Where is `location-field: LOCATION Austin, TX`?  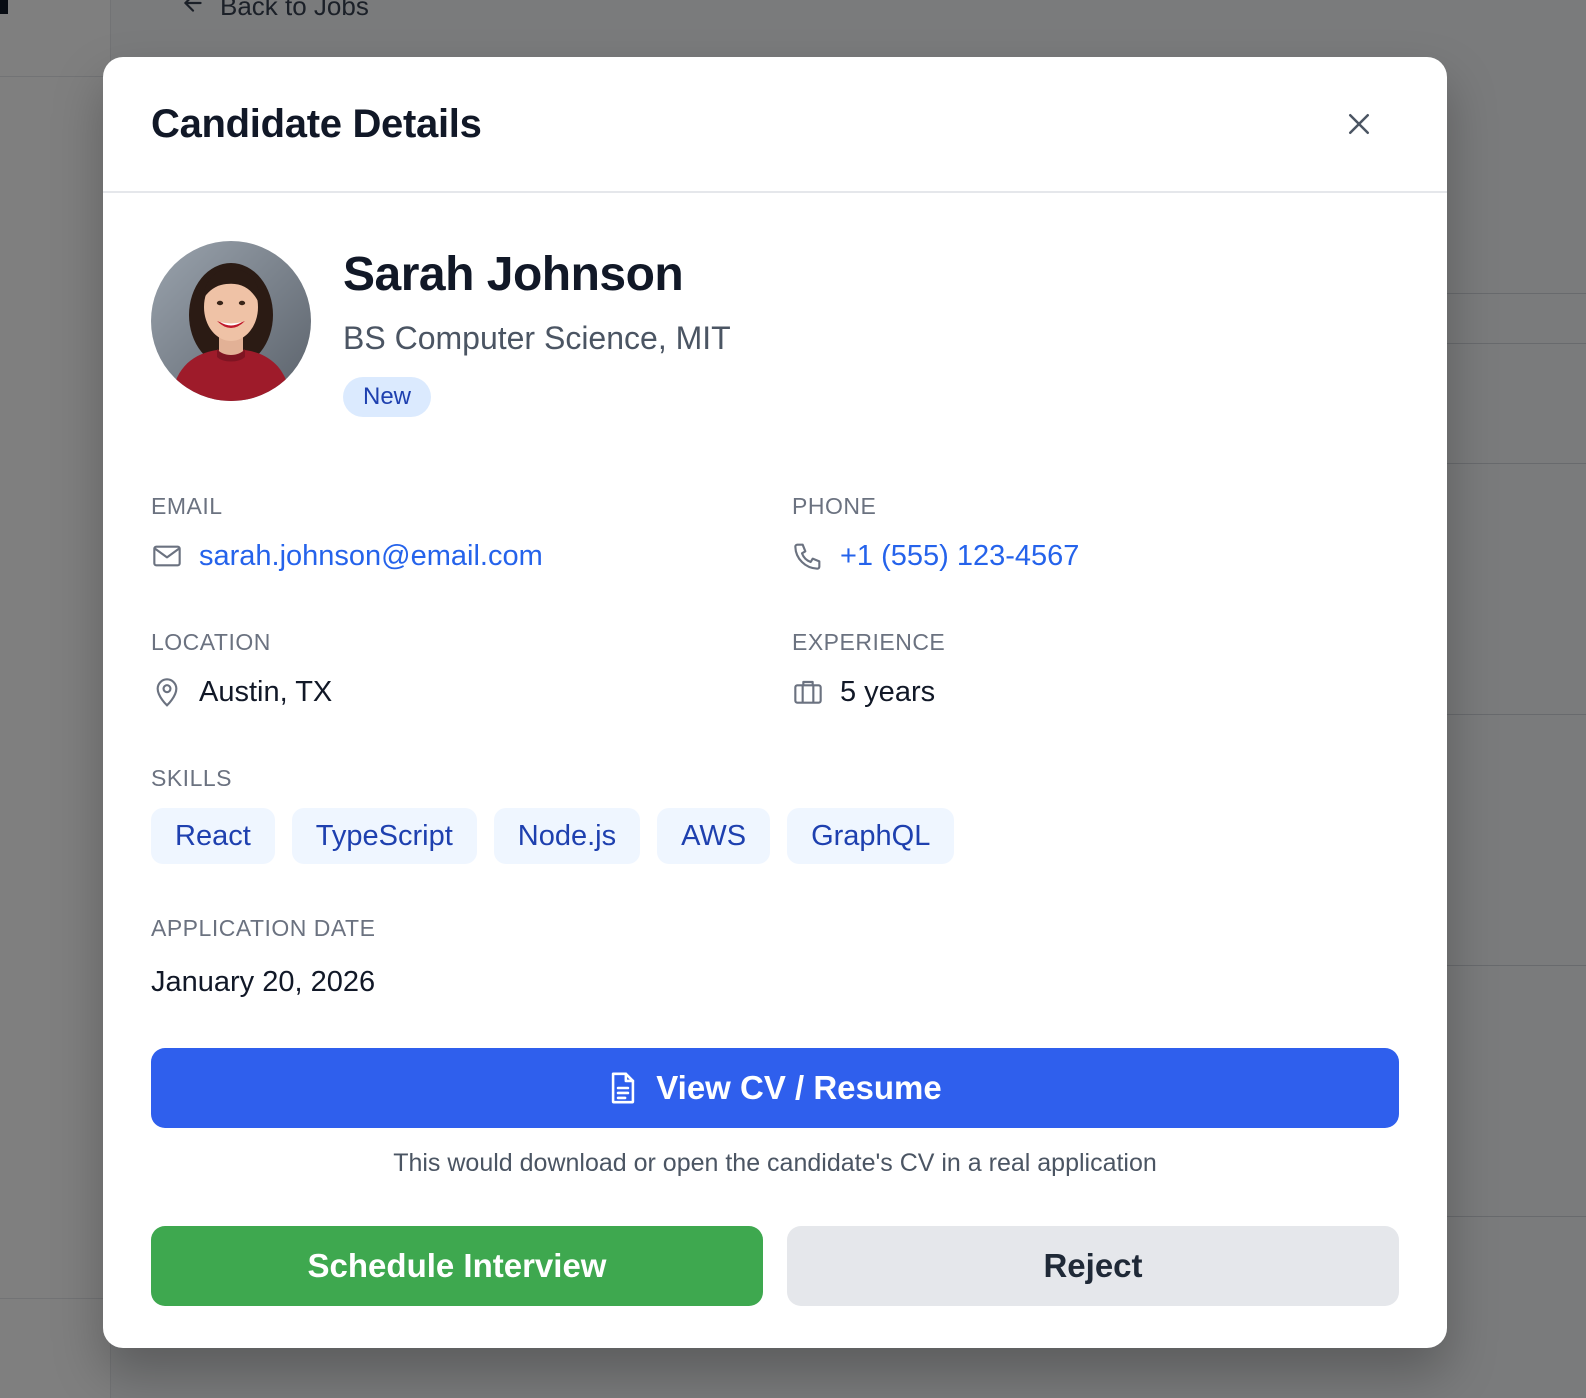 location-field: LOCATION Austin, TX is located at coordinates (471, 669).